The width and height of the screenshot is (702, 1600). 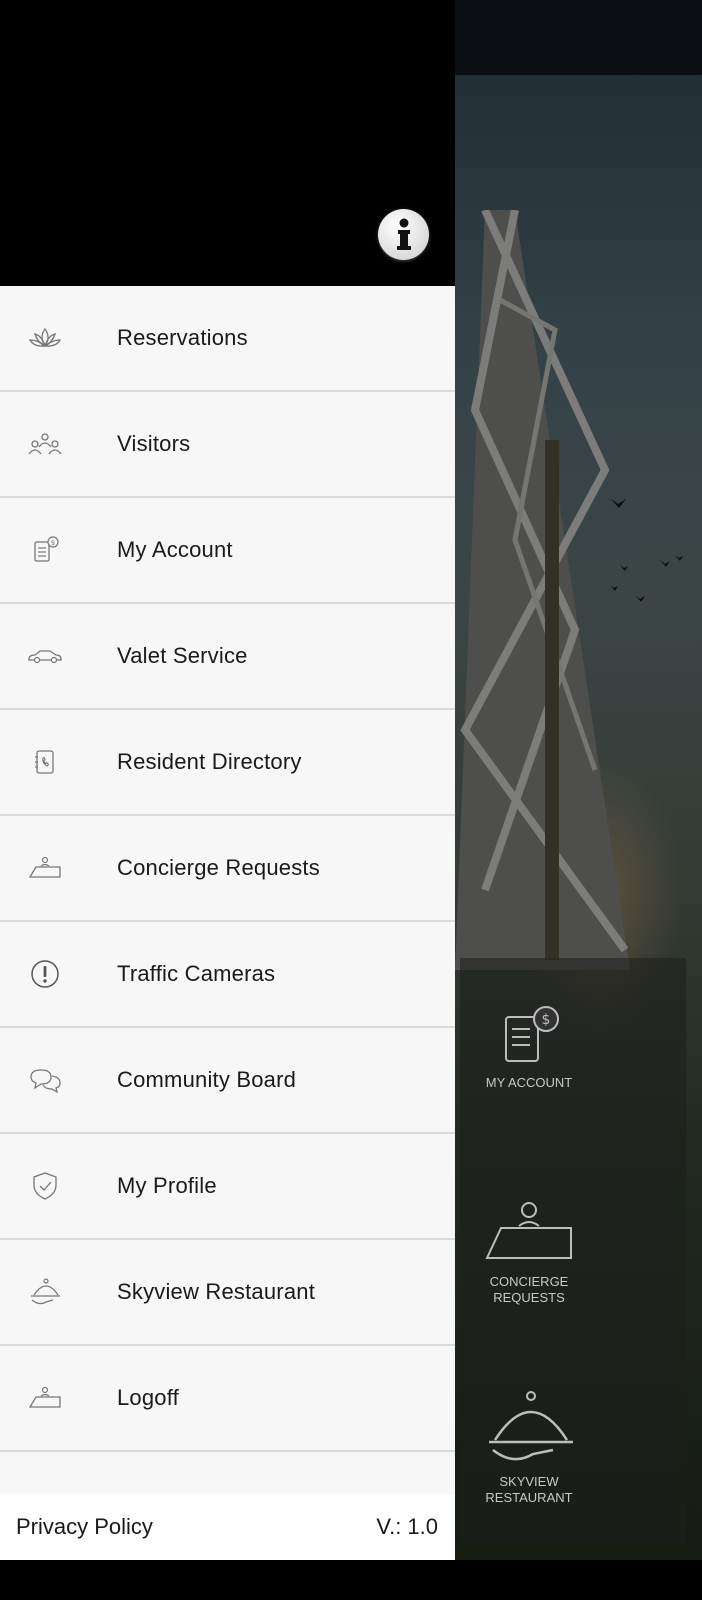 I want to click on drawer-header, so click(x=227, y=143).